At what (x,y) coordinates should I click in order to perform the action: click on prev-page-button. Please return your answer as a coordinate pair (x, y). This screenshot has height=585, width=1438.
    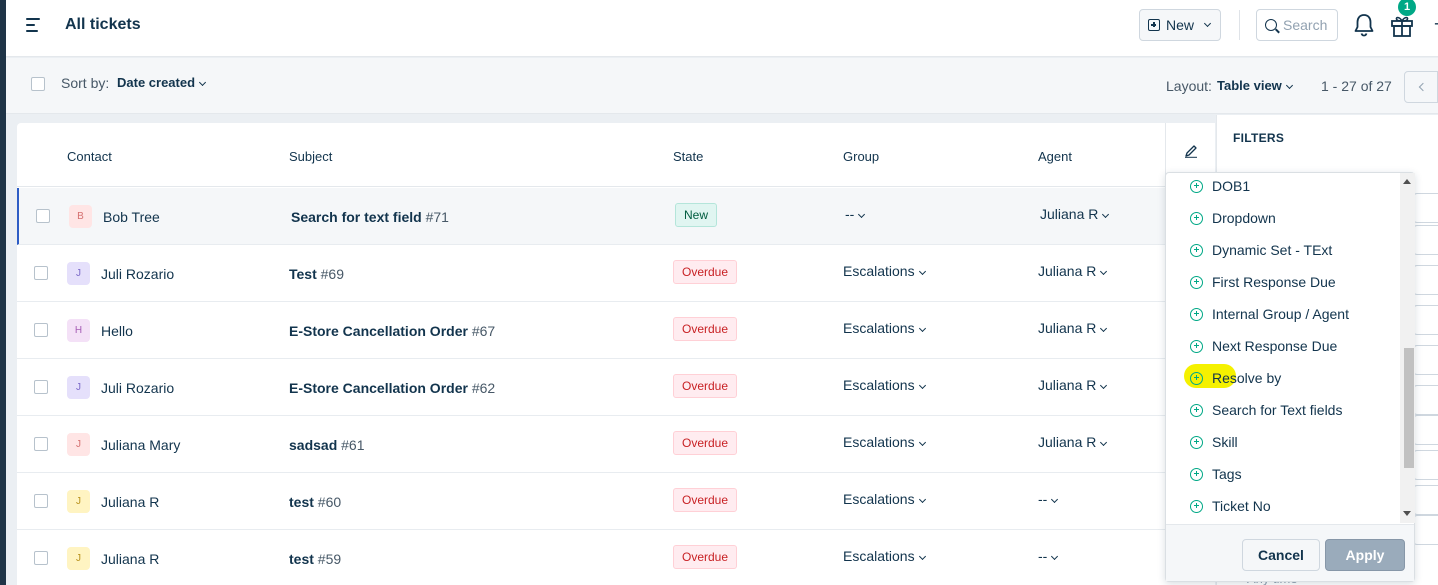
    Looking at the image, I should click on (1421, 87).